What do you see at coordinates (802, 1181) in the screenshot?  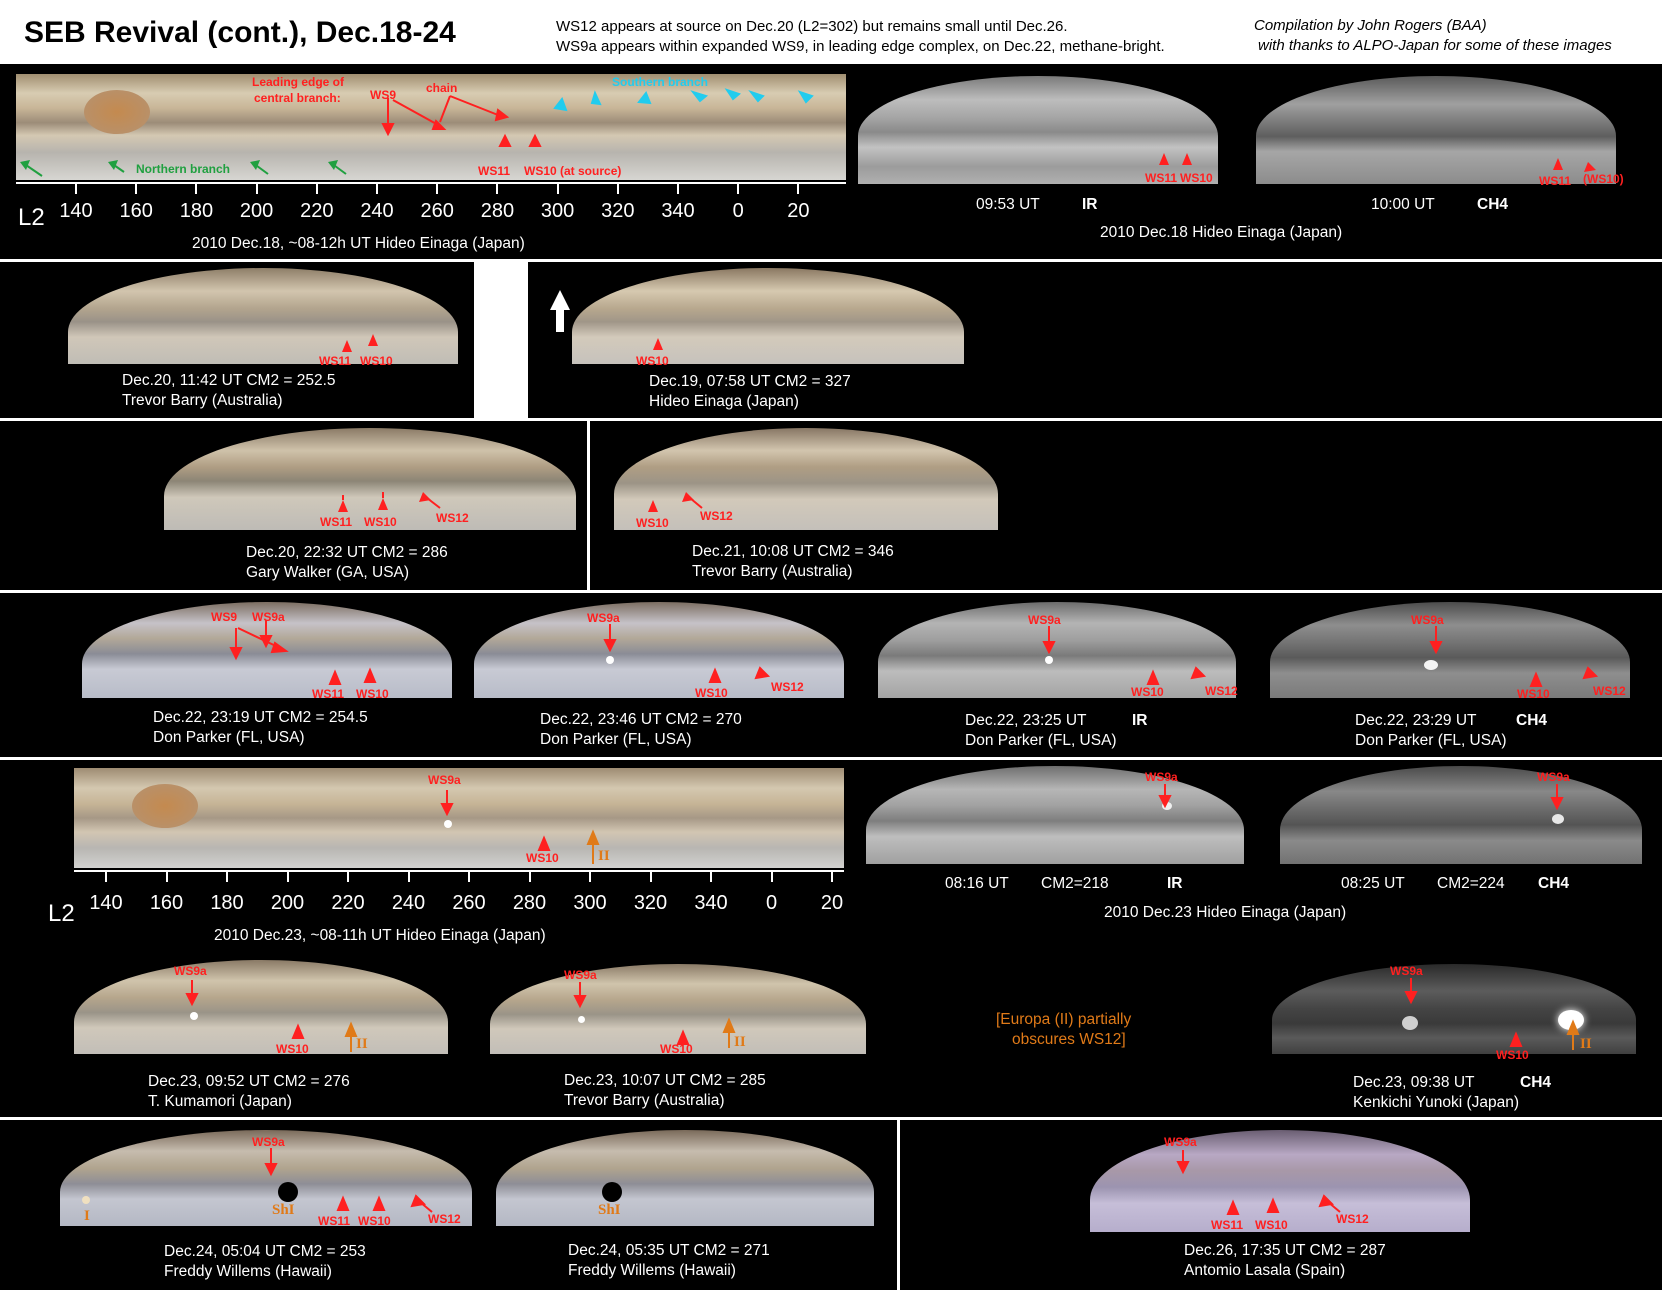 I see `row7-arrows` at bounding box center [802, 1181].